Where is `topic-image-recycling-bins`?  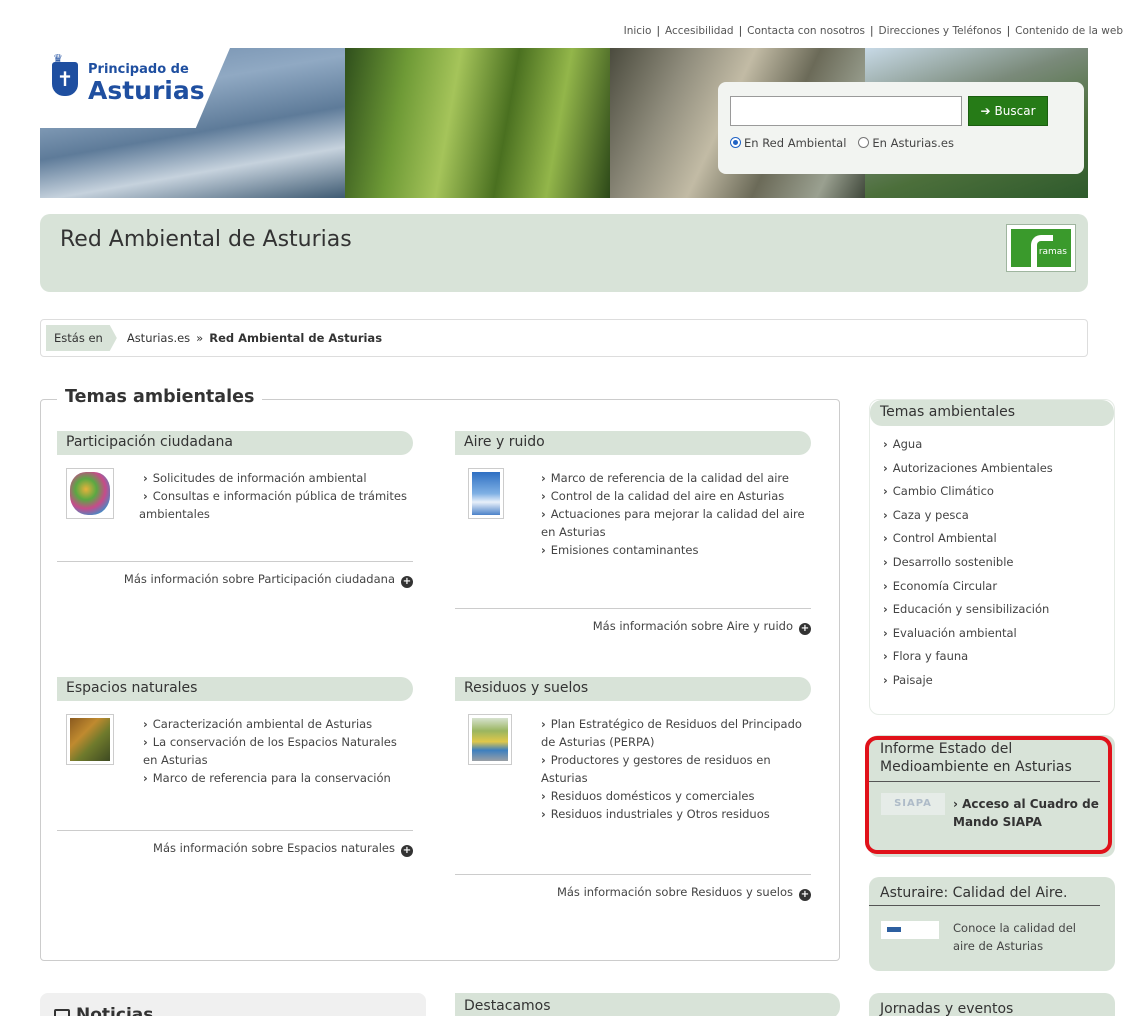 topic-image-recycling-bins is located at coordinates (490, 739).